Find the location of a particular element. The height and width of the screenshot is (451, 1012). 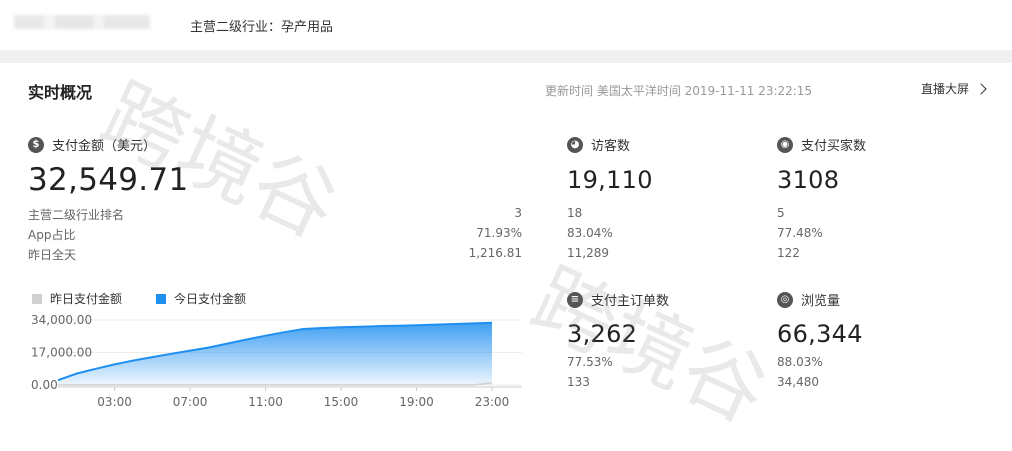

buyers-header: ◉ 支付买家数 is located at coordinates (821, 144).